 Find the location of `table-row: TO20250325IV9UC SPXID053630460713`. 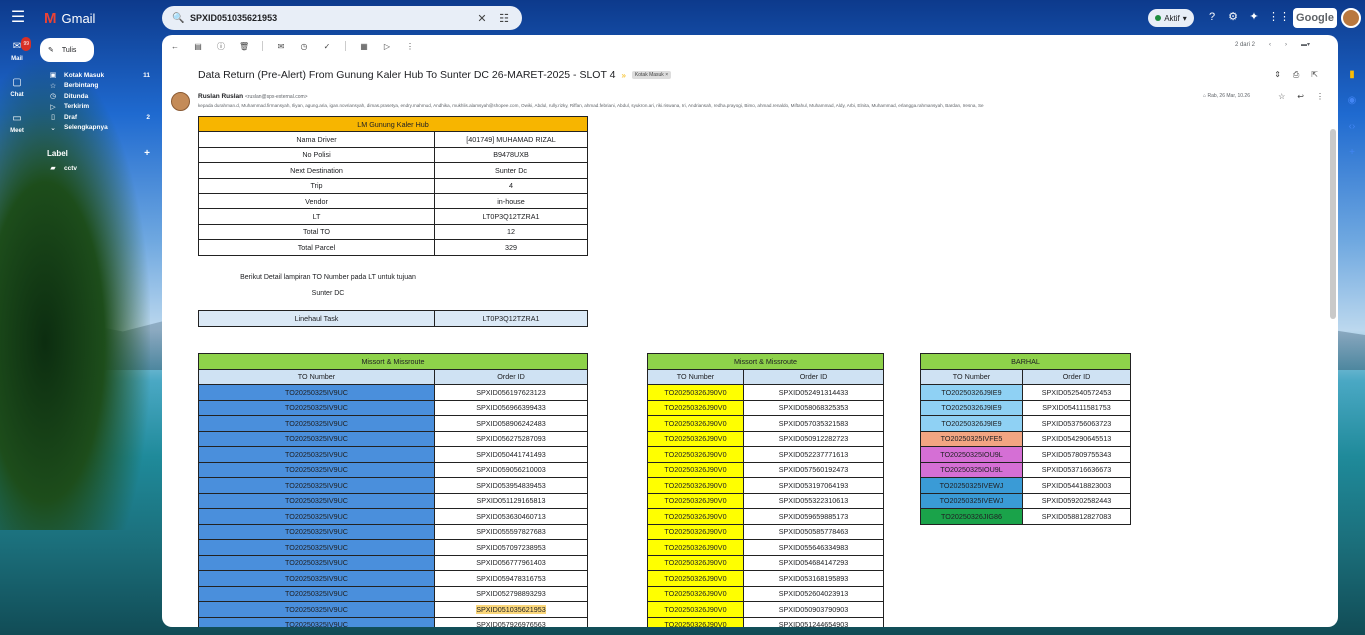

table-row: TO20250325IV9UC SPXID053630460713 is located at coordinates (393, 516).